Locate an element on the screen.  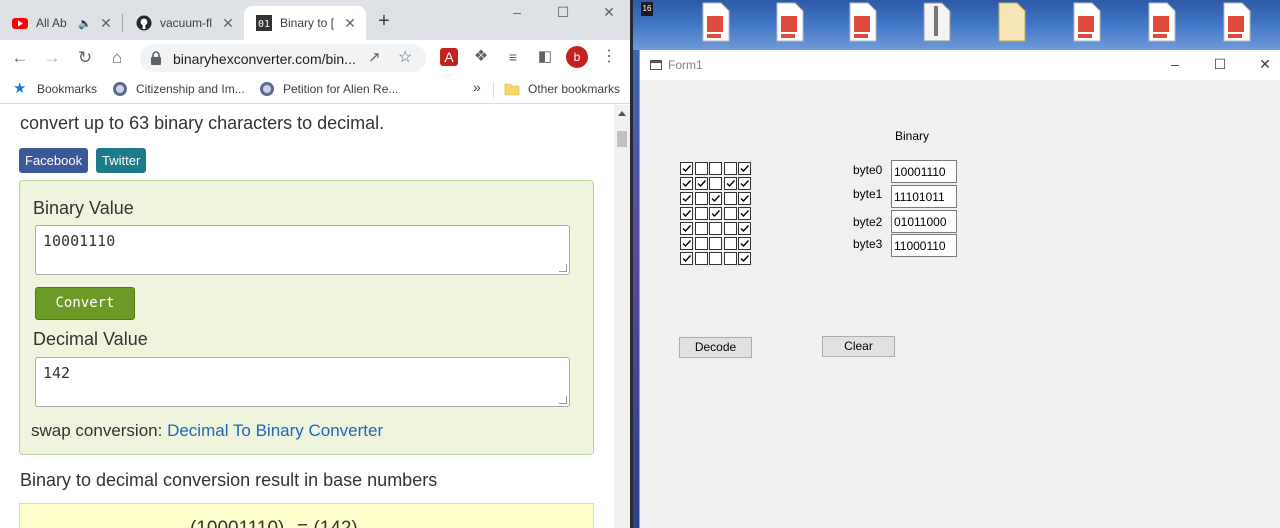
minimize-button: – is located at coordinates (517, 13).